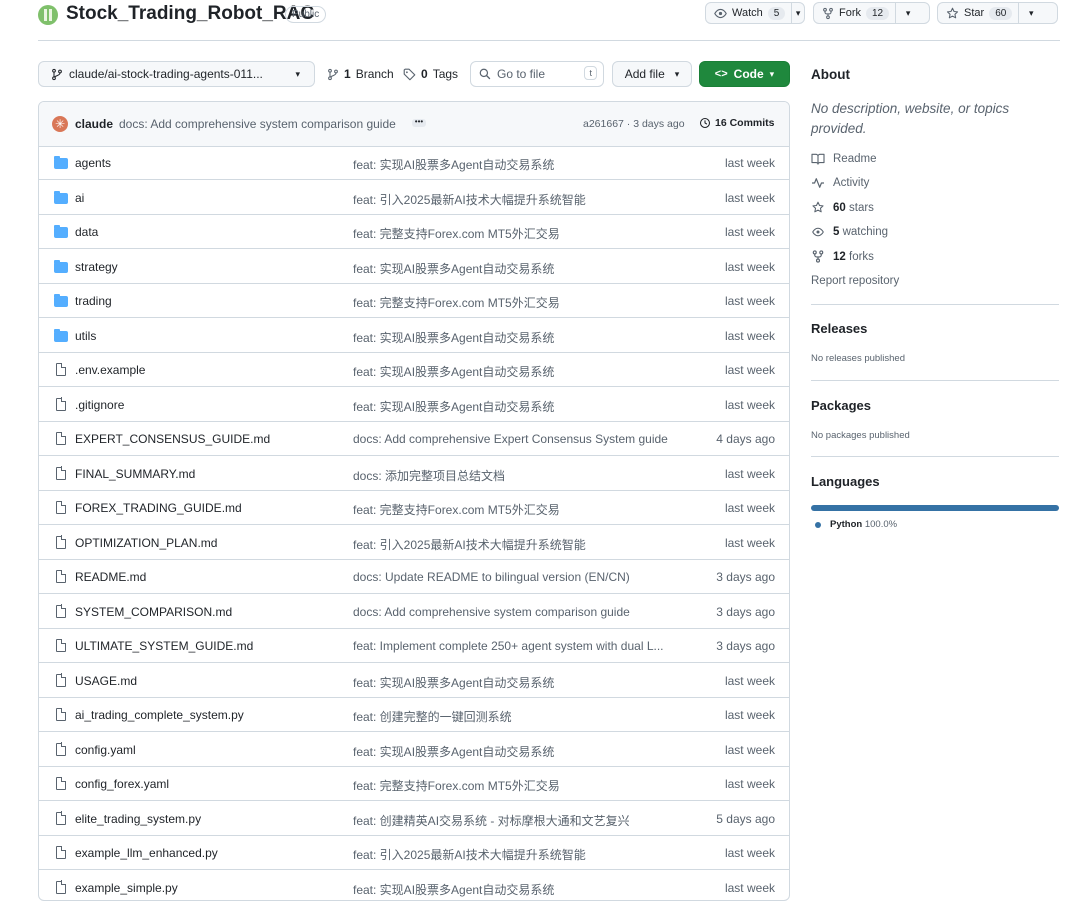  What do you see at coordinates (138, 819) in the screenshot?
I see `file-name: elite_trading_system.py` at bounding box center [138, 819].